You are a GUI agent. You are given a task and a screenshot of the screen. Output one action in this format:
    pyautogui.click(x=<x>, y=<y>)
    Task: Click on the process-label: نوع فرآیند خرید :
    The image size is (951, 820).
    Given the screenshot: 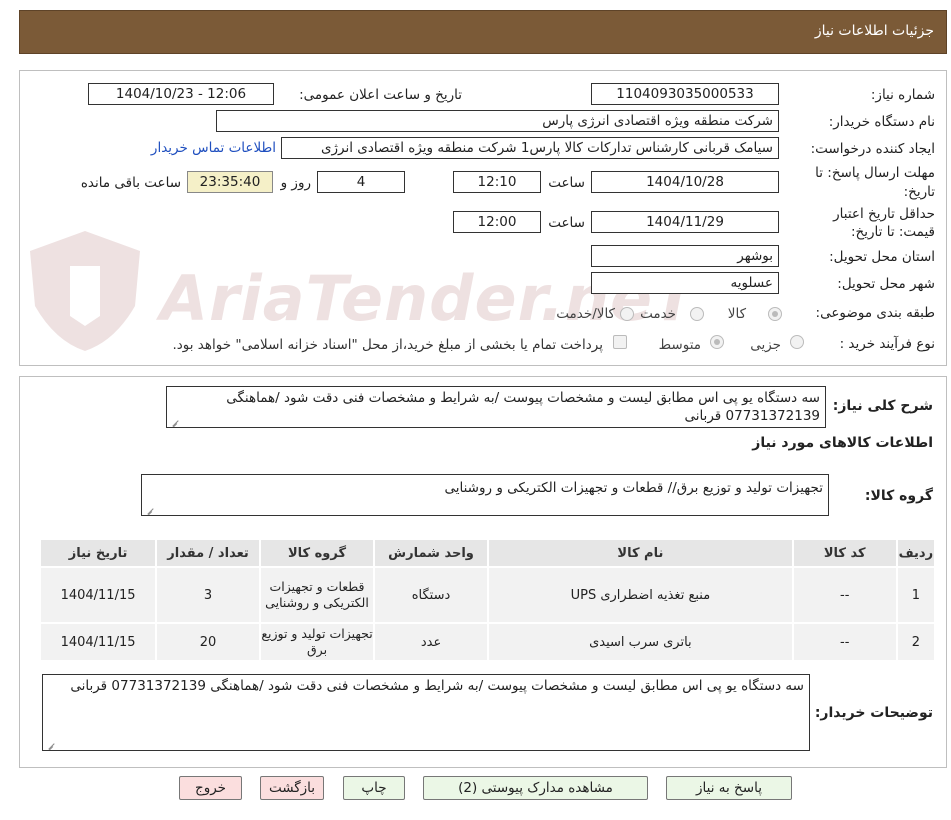 What is the action you would take?
    pyautogui.click(x=887, y=344)
    